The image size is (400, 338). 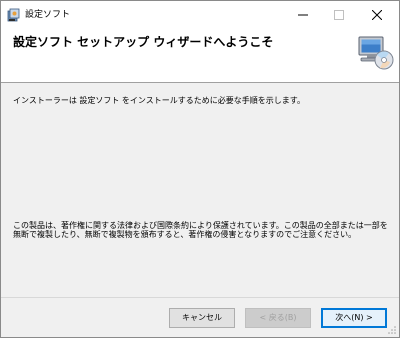 I want to click on maximize-icon, so click(x=339, y=15).